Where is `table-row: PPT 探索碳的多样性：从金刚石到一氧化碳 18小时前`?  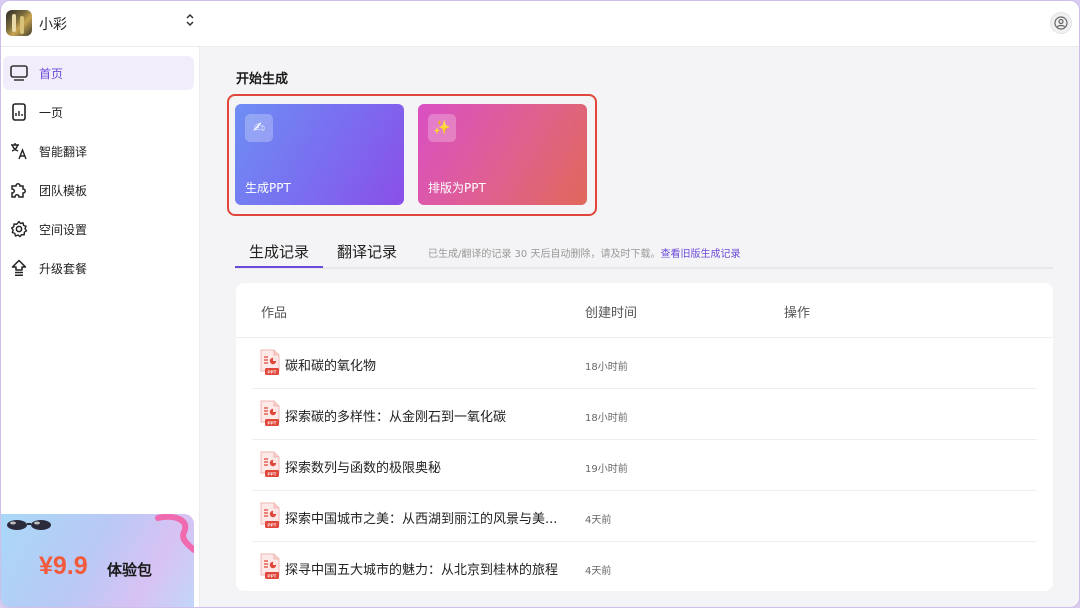 table-row: PPT 探索碳的多样性：从金刚石到一氧化碳 18小时前 is located at coordinates (644, 414).